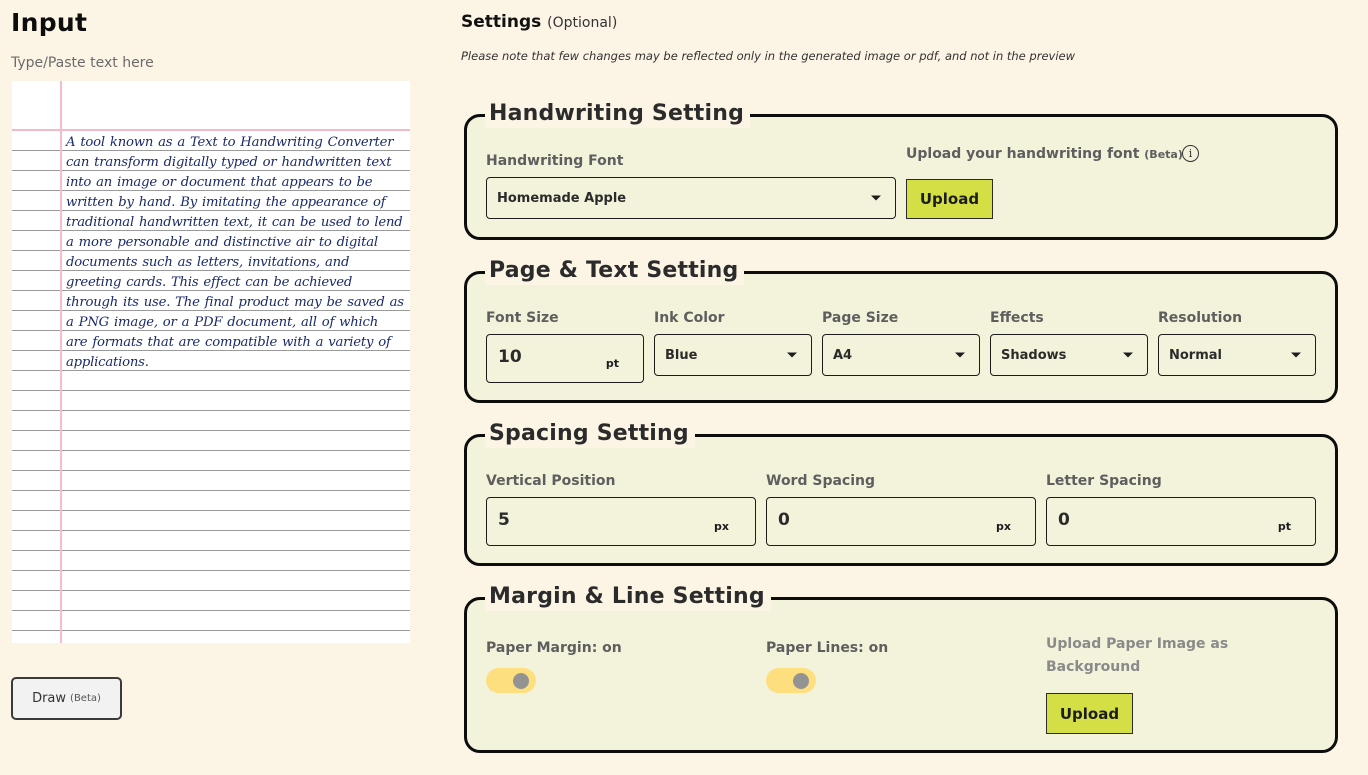 This screenshot has width=1368, height=775. What do you see at coordinates (1195, 355) in the screenshot?
I see `resolution-value: Normal` at bounding box center [1195, 355].